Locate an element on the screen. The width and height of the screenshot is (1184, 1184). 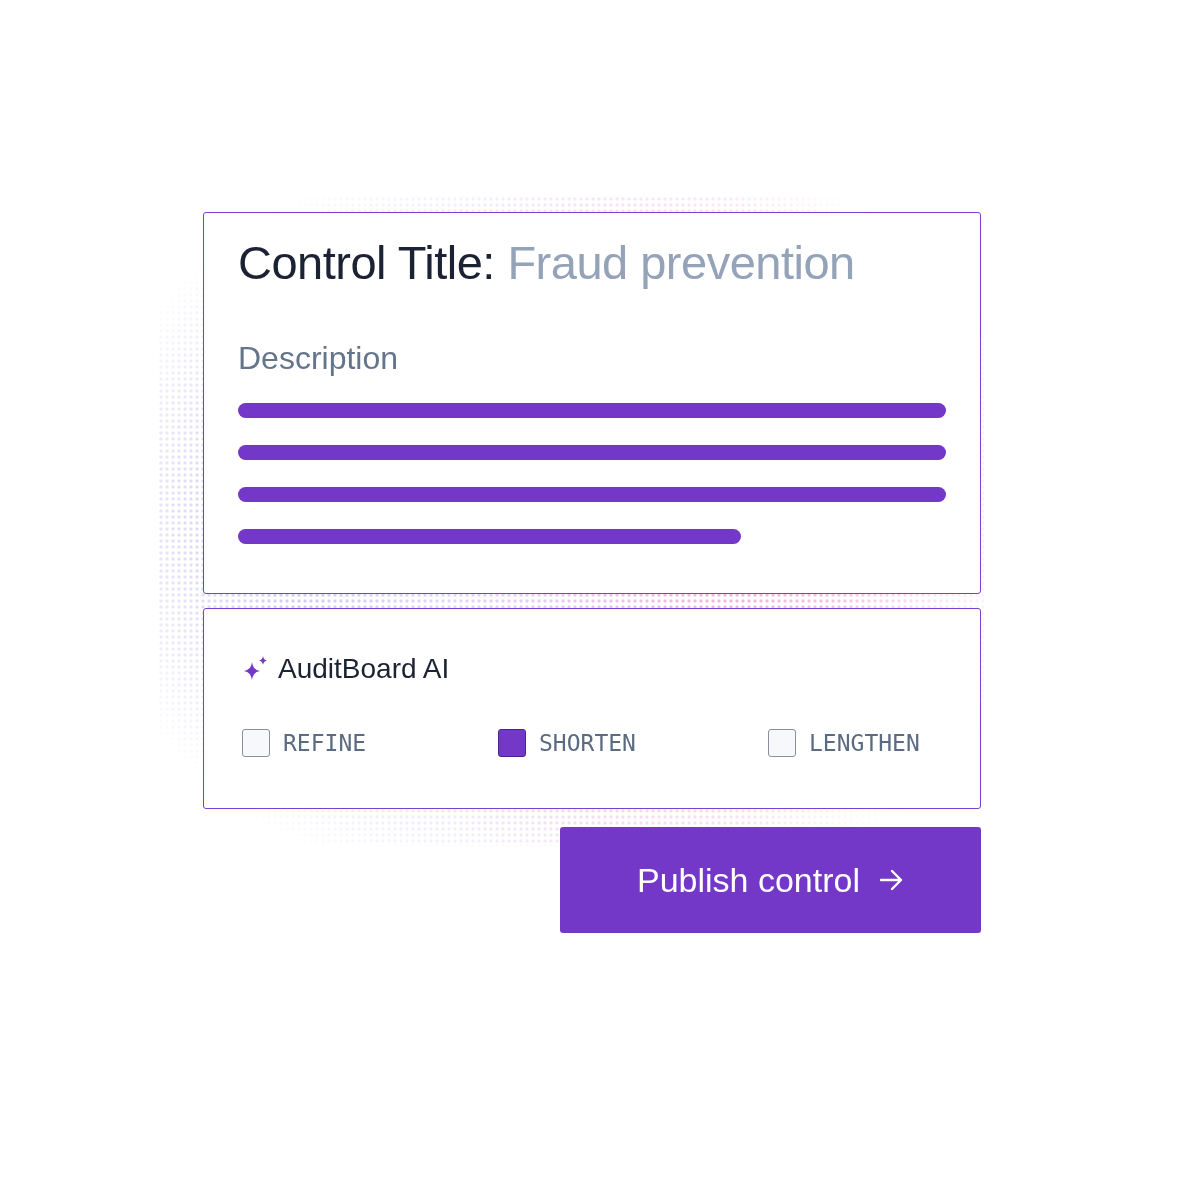
option-label: LENGTHEN is located at coordinates (864, 743).